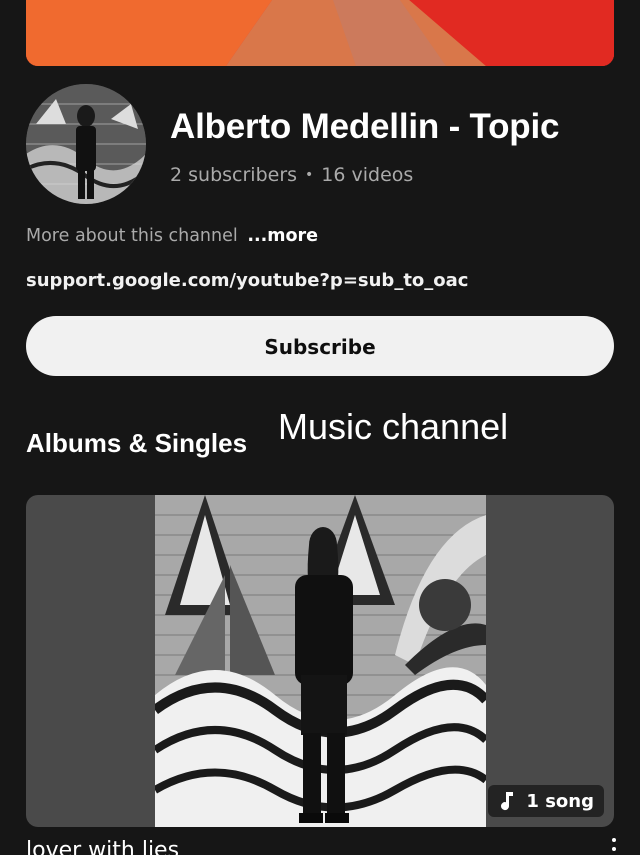  Describe the element at coordinates (320, 346) in the screenshot. I see `subscribe-button: Subscribe` at that location.